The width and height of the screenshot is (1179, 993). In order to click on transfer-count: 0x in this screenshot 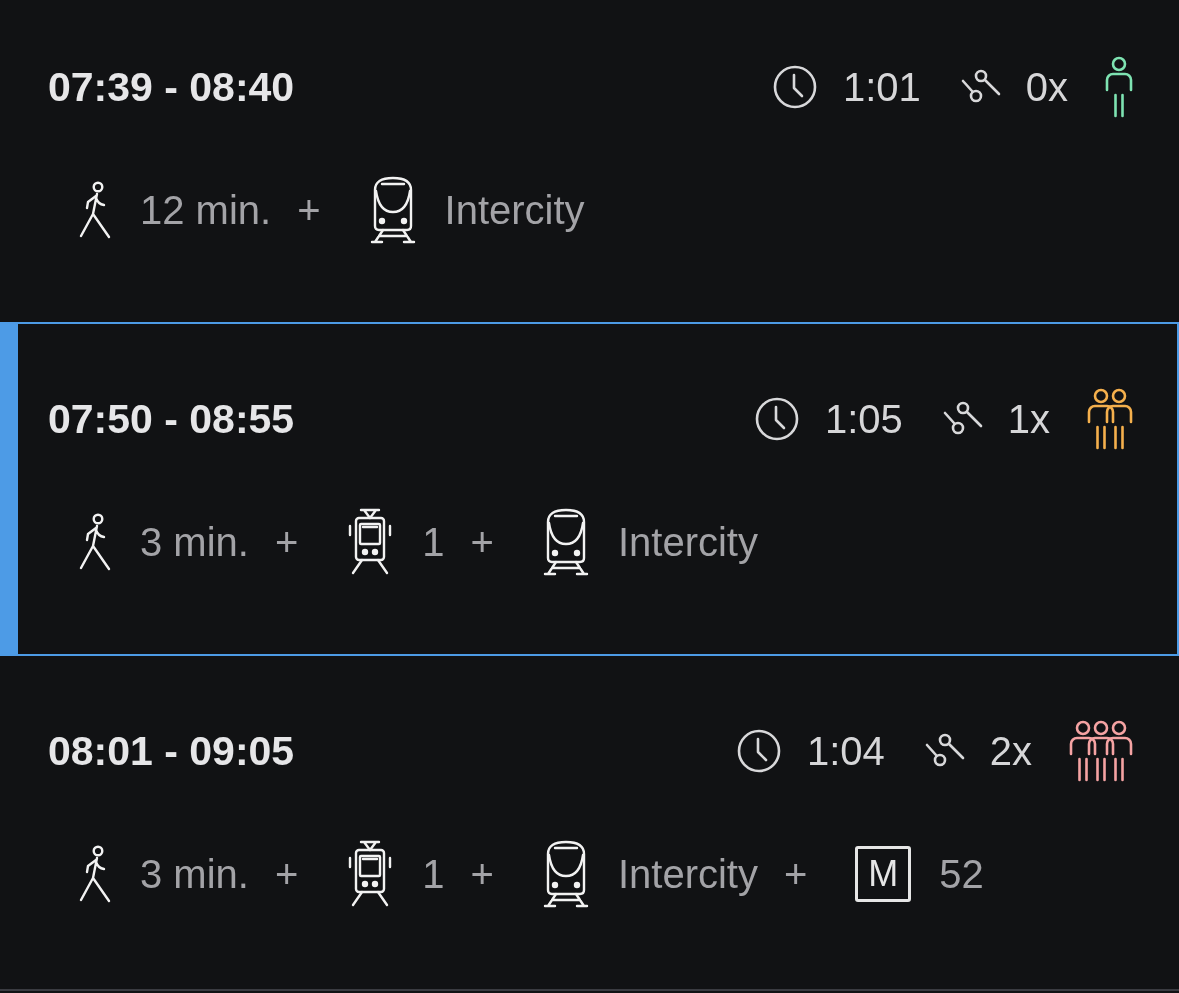, I will do `click(1046, 87)`.